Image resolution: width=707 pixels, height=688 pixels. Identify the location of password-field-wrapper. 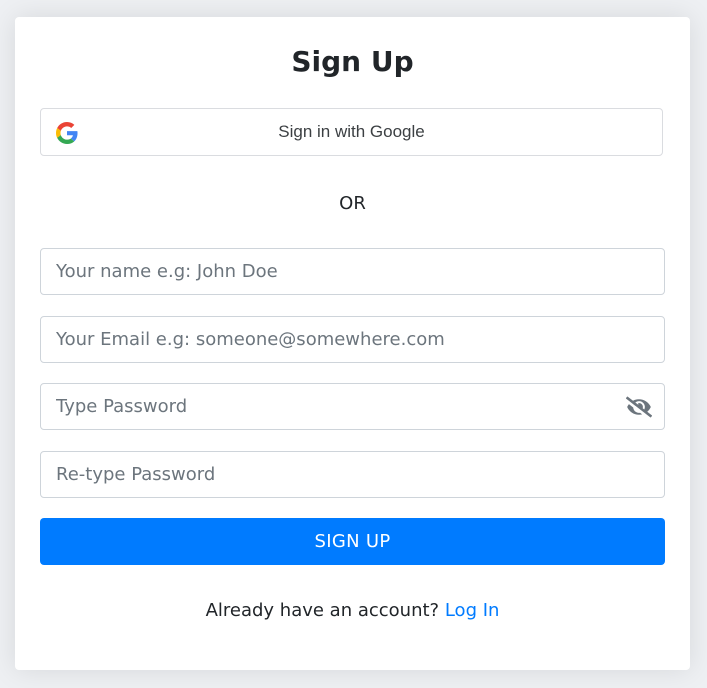
(352, 406).